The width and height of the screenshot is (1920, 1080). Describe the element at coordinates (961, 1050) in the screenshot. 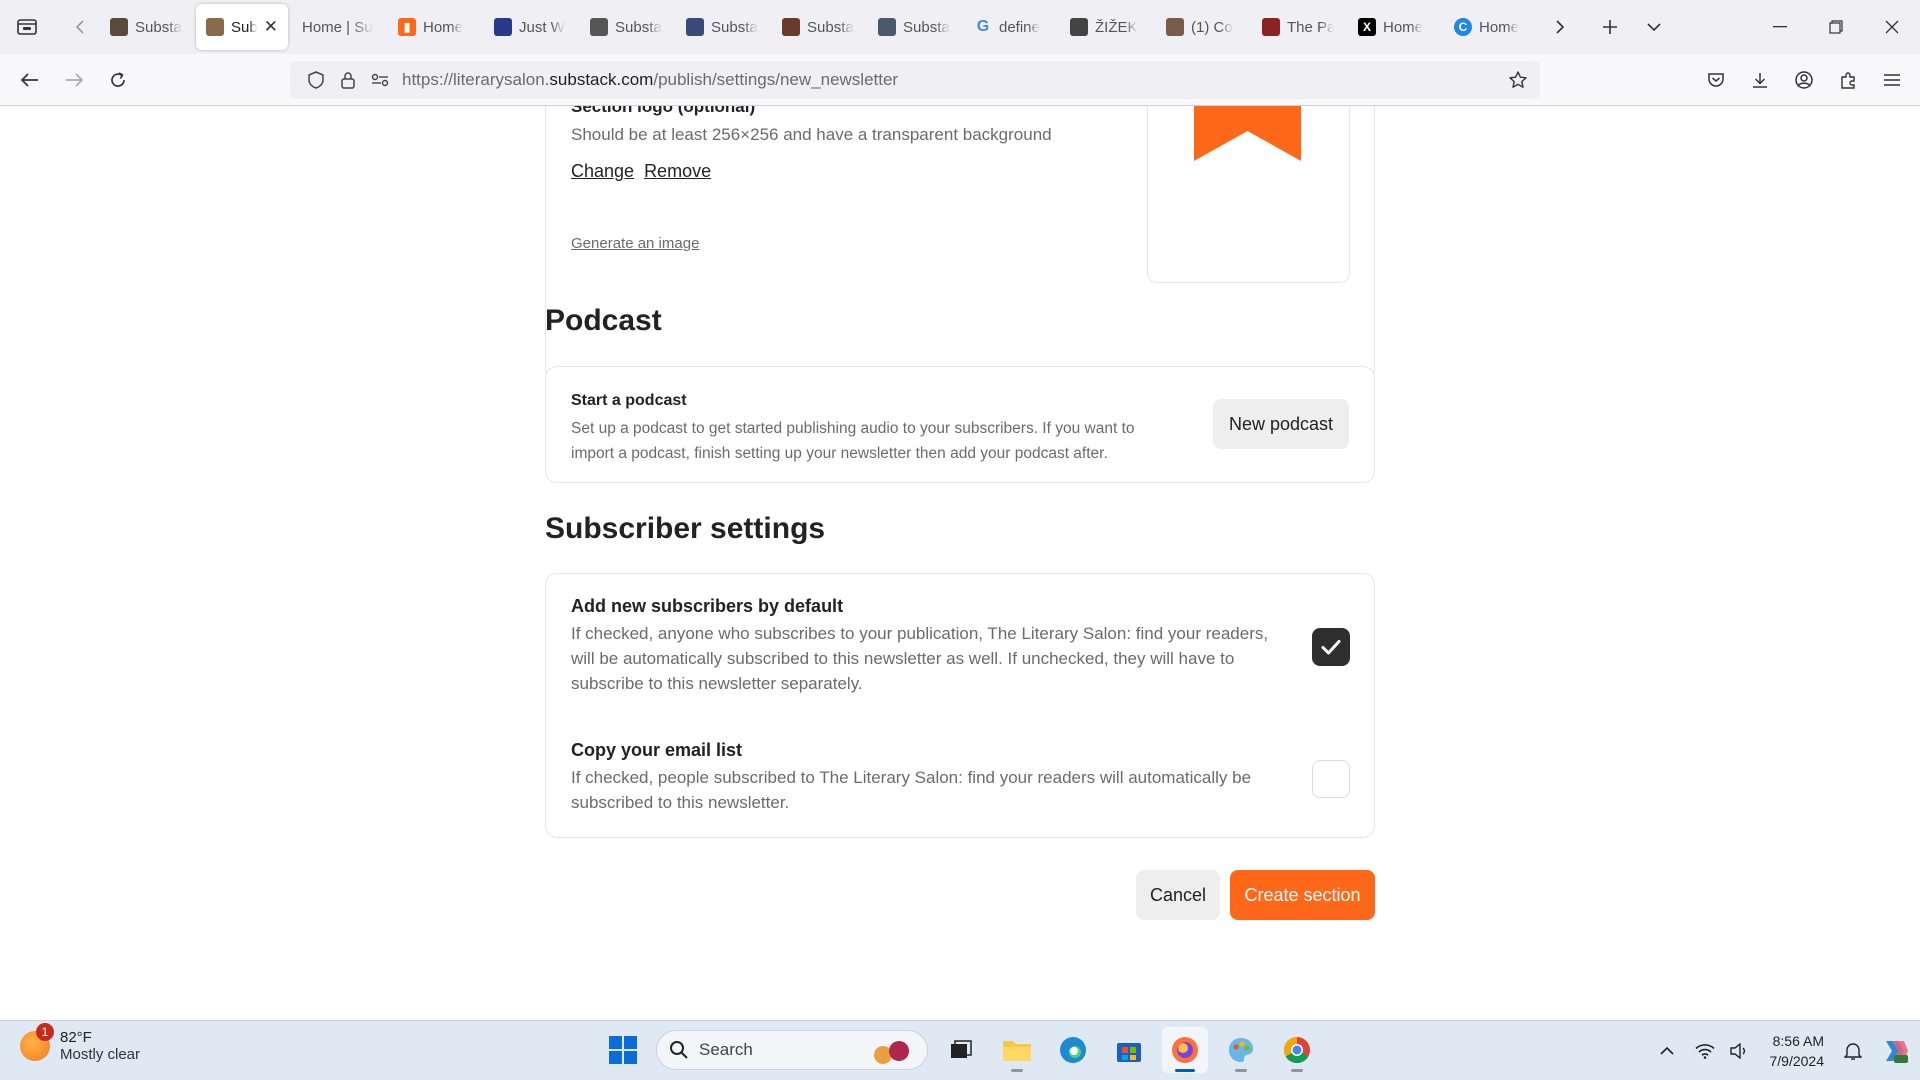

I see `task-view-icon` at that location.